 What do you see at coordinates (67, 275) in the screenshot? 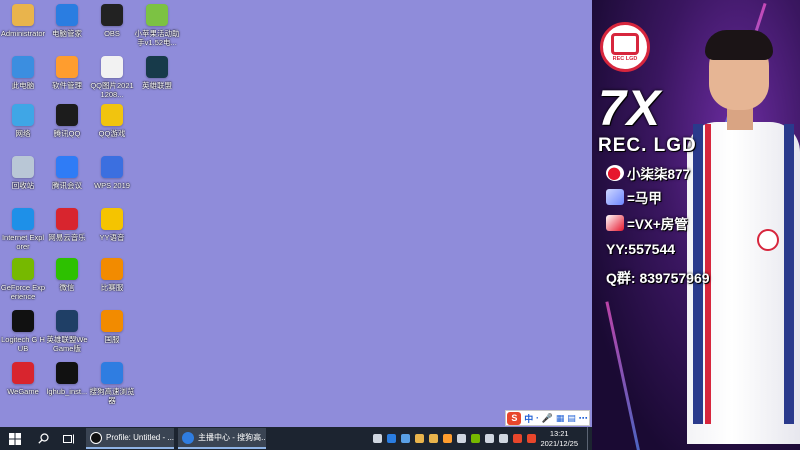
I see `desktop-icon: 微信` at bounding box center [67, 275].